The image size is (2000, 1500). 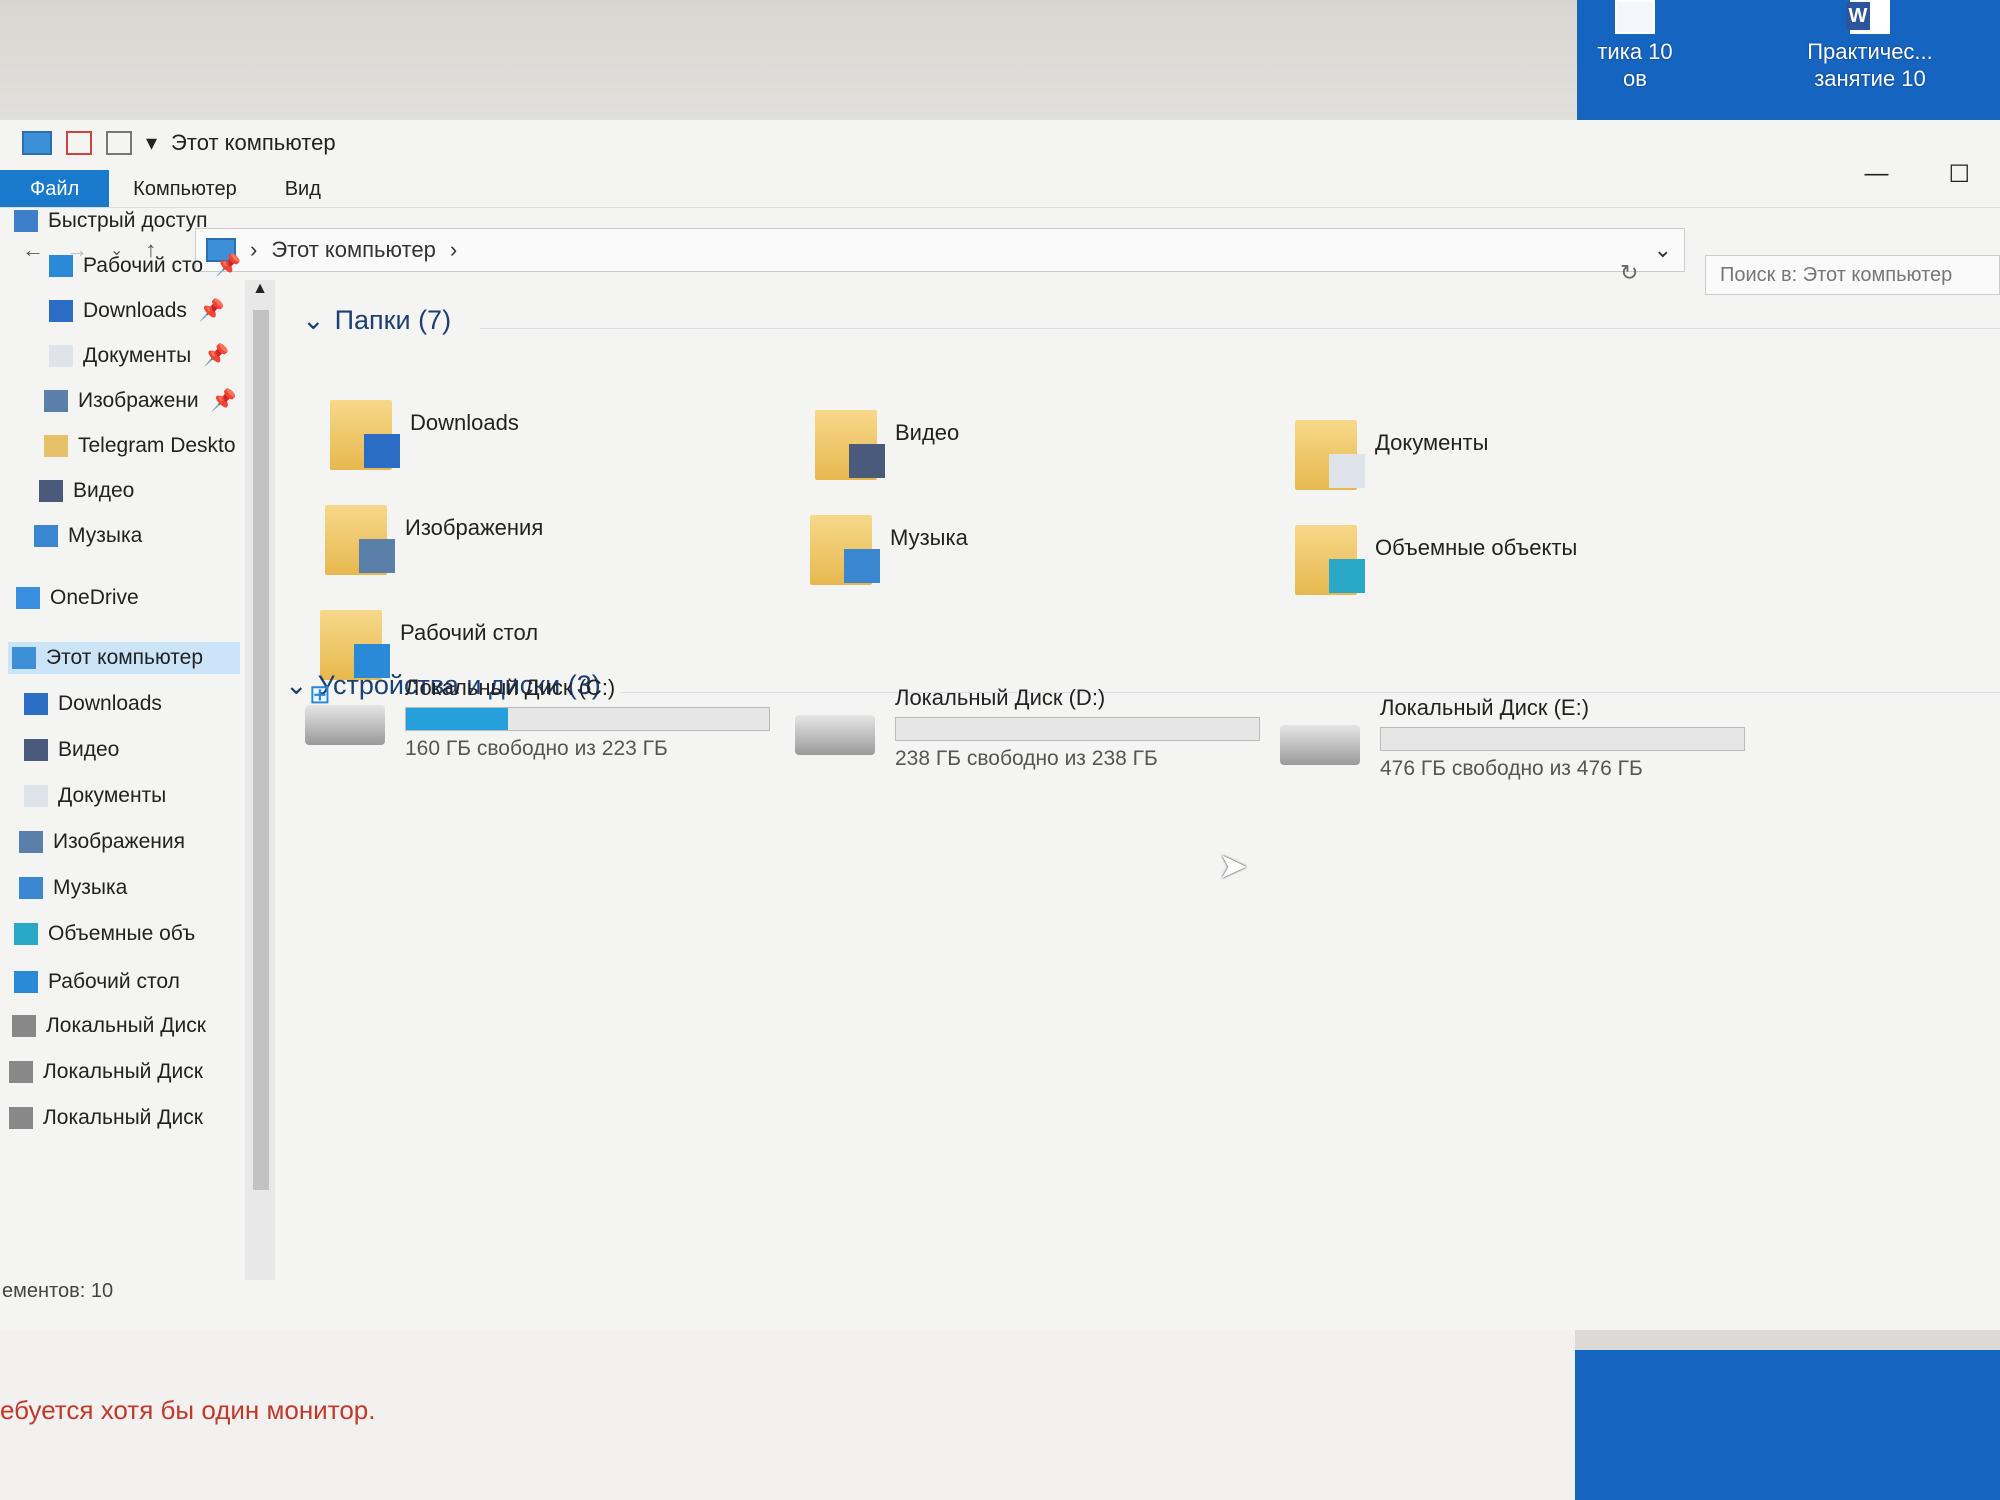 I want to click on back-button: ←, so click(x=33, y=250).